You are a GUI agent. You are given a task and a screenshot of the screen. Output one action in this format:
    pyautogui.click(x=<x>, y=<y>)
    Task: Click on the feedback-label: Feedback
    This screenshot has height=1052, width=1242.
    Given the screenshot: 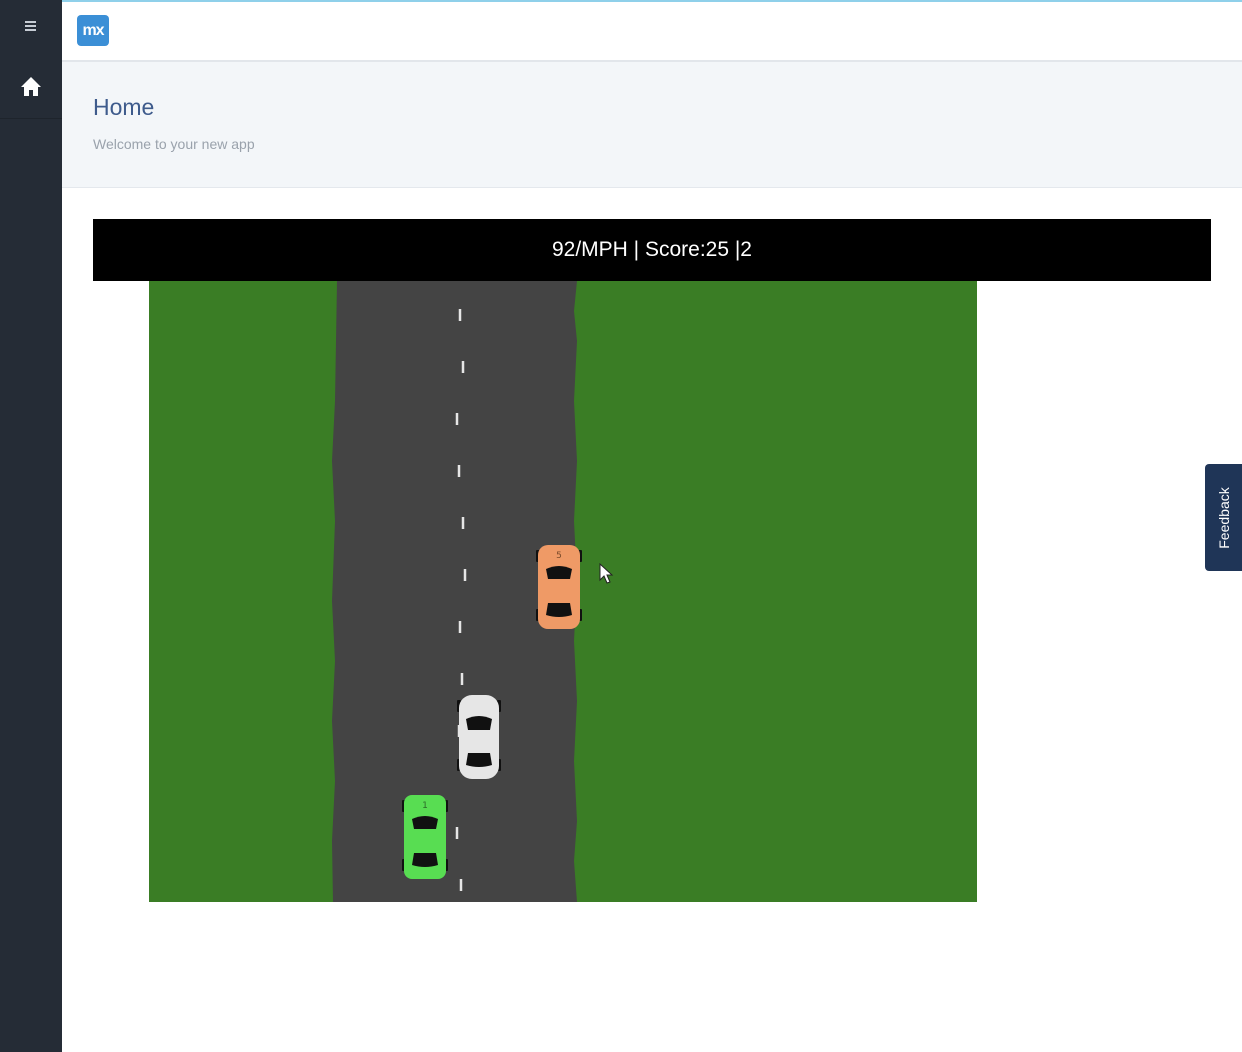 What is the action you would take?
    pyautogui.click(x=1223, y=517)
    